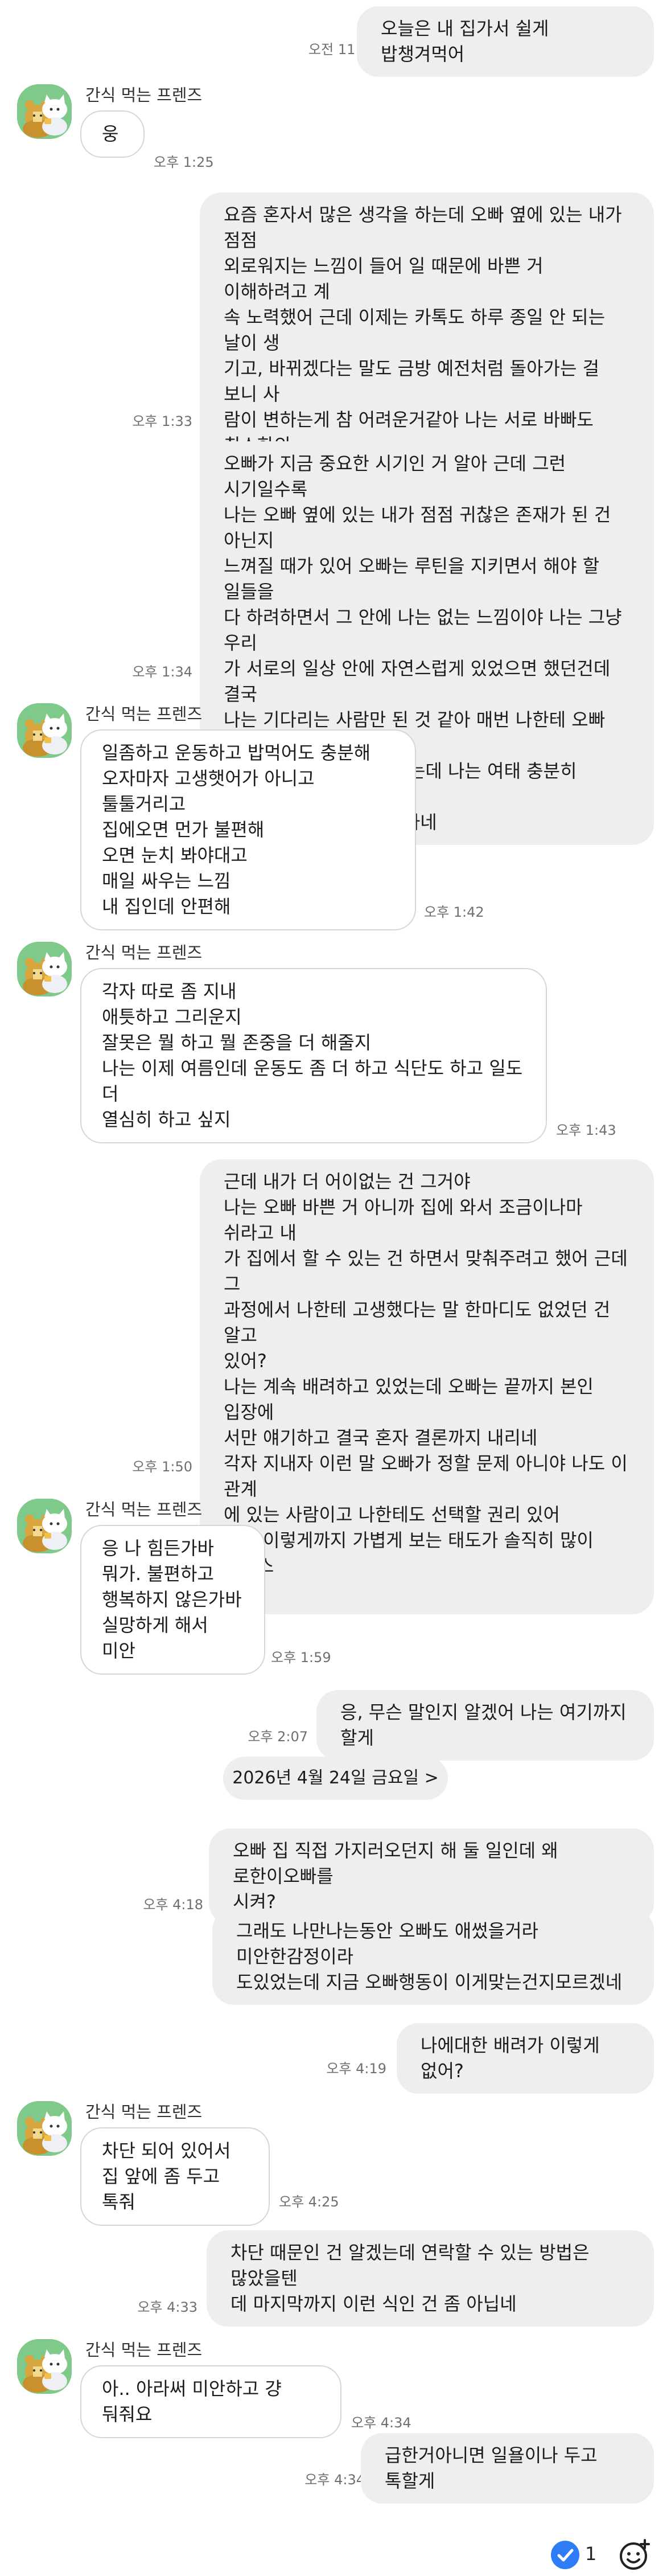 This screenshot has height=2576, width=671. What do you see at coordinates (507, 2468) in the screenshot?
I see `sent-message-bubble: 급한거아니면 일욜이나 두고 톡할게` at bounding box center [507, 2468].